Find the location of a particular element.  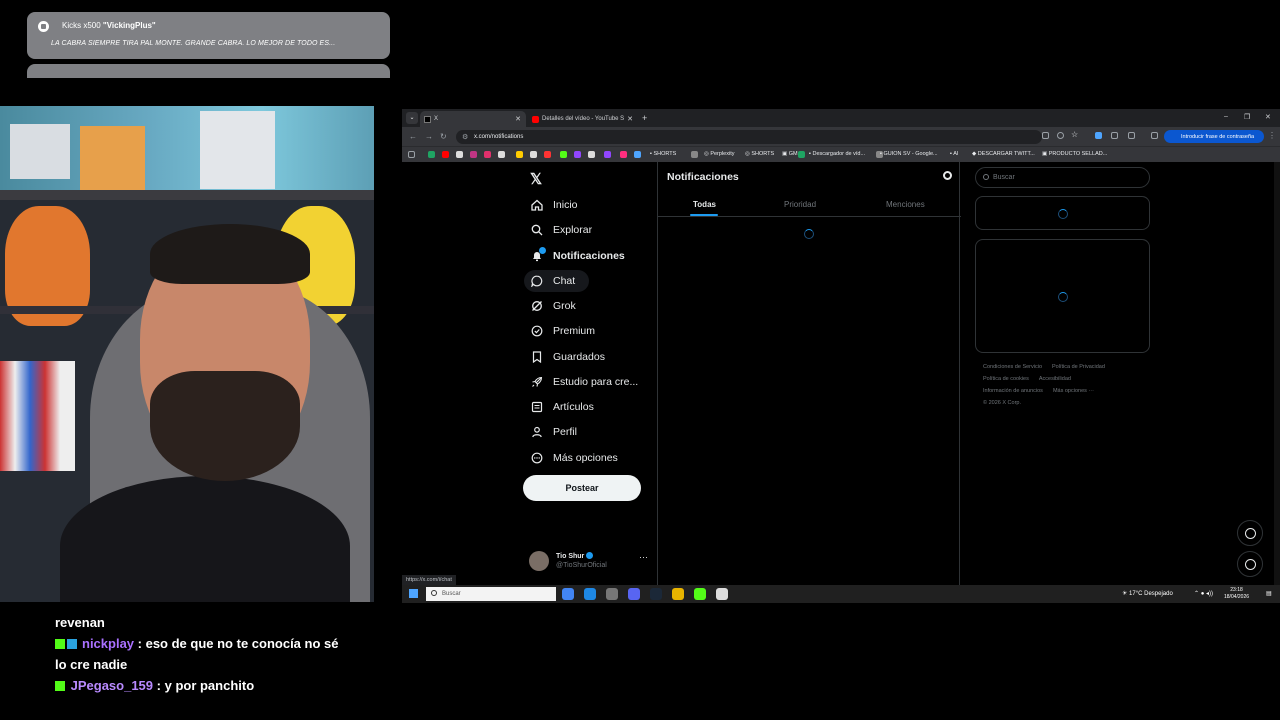

tab-menciones: Menciones is located at coordinates (905, 204).